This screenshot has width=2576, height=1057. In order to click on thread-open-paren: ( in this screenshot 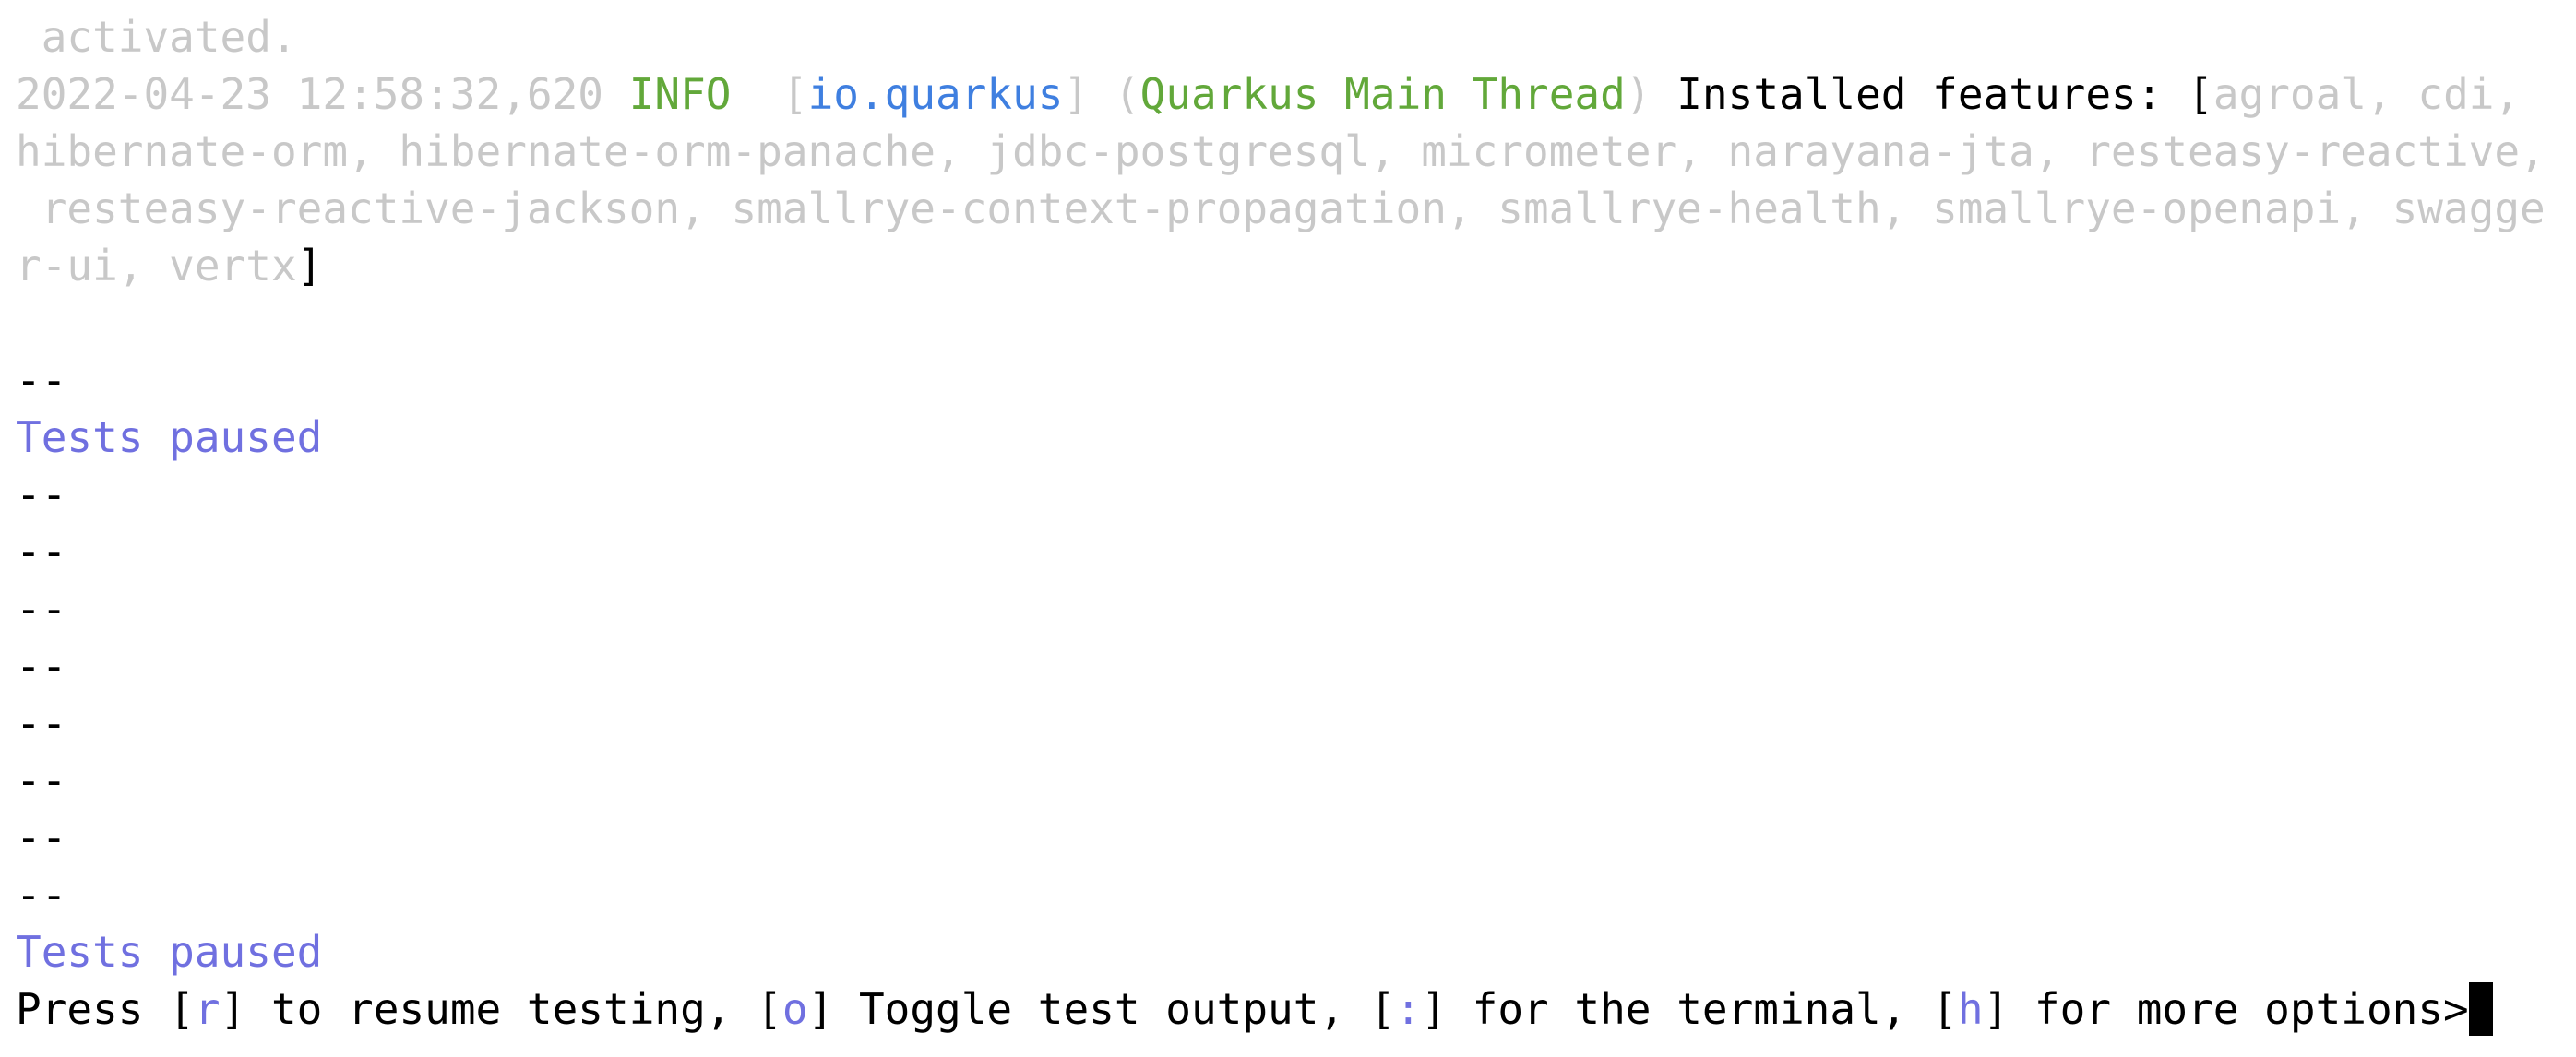, I will do `click(1127, 94)`.